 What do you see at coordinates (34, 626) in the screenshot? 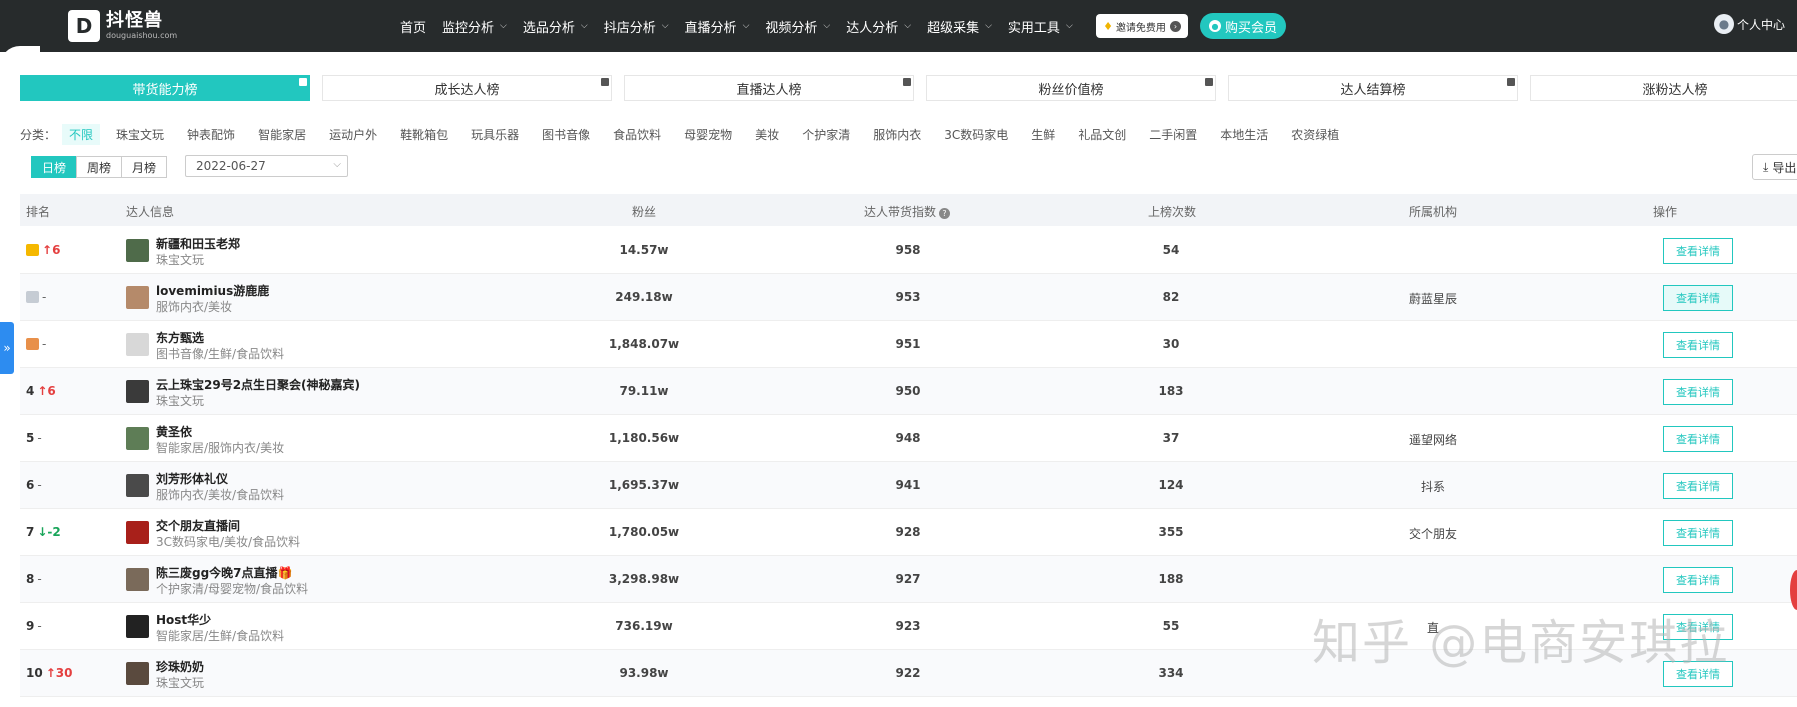
I see `rank-cell: 9-` at bounding box center [34, 626].